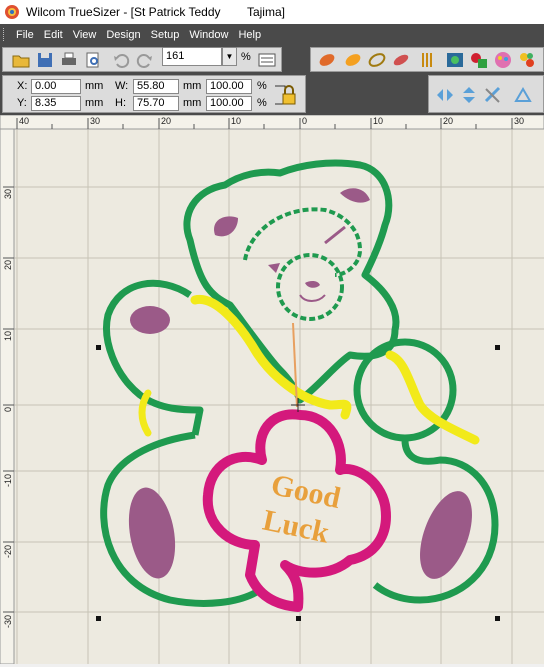 This screenshot has height=667, width=544. What do you see at coordinates (86, 35) in the screenshot?
I see `menu-view: View` at bounding box center [86, 35].